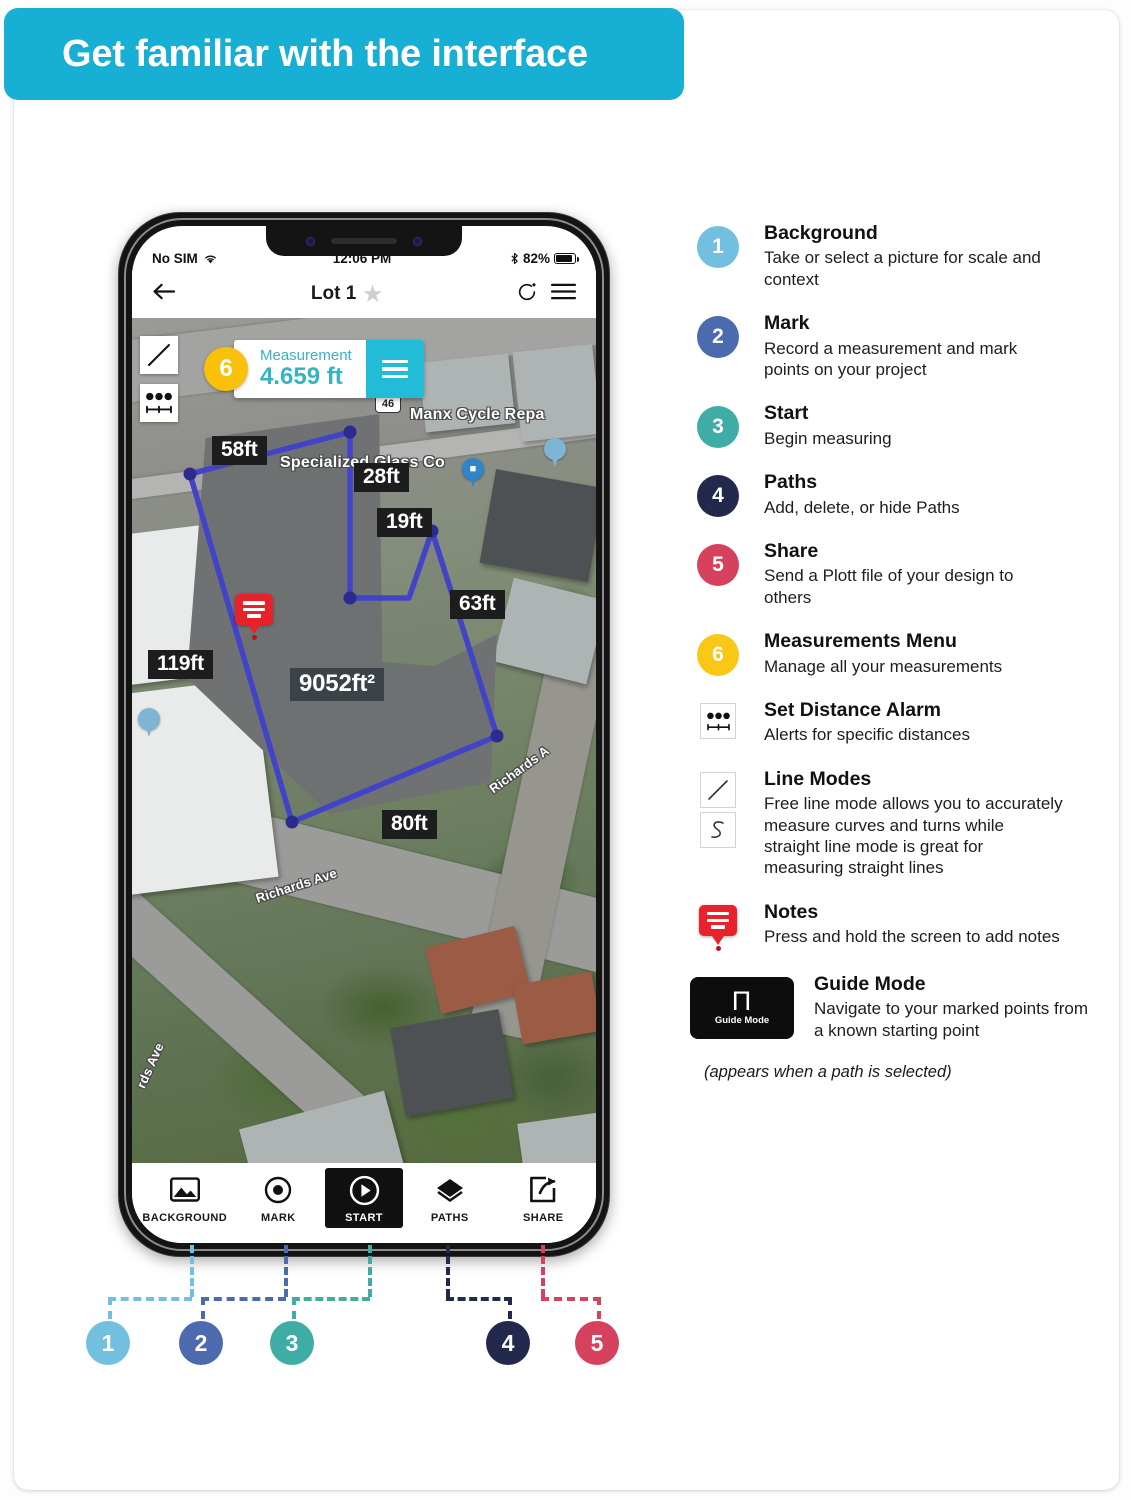  Describe the element at coordinates (394, 369) in the screenshot. I see `measurements-menu-button` at that location.